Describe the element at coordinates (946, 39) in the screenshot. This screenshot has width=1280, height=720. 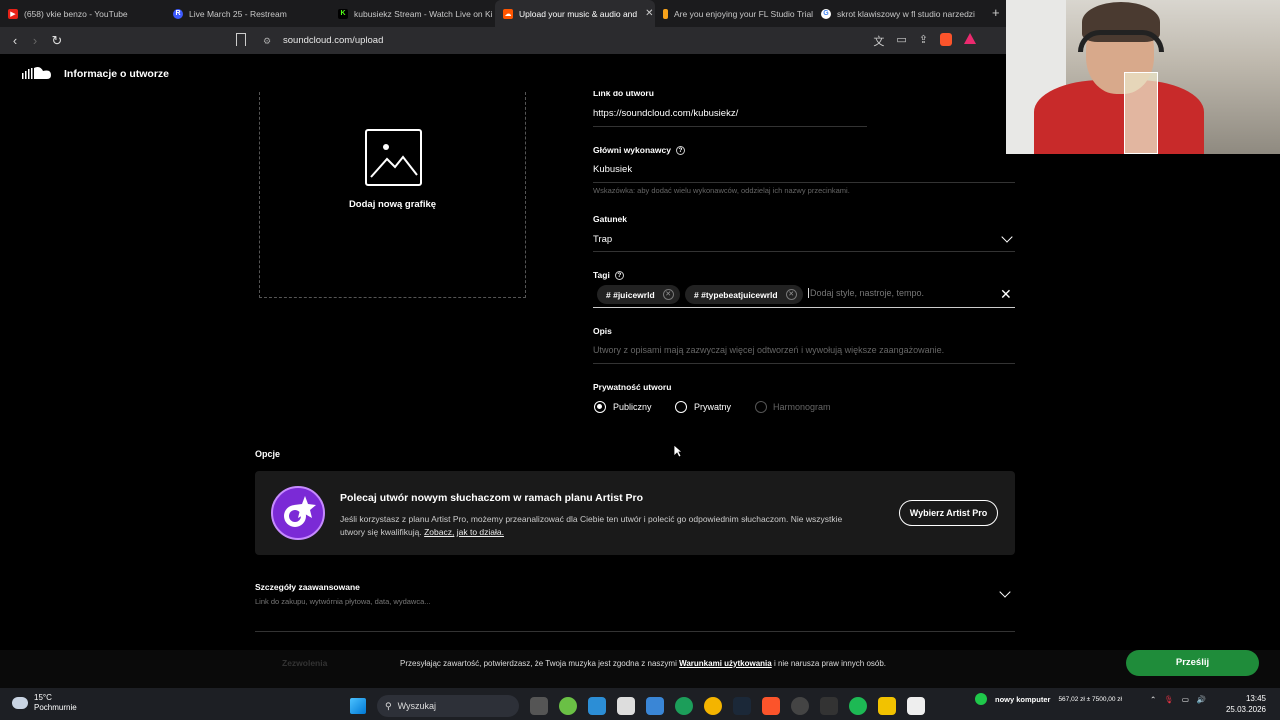
I see `brave-shields-icon` at that location.